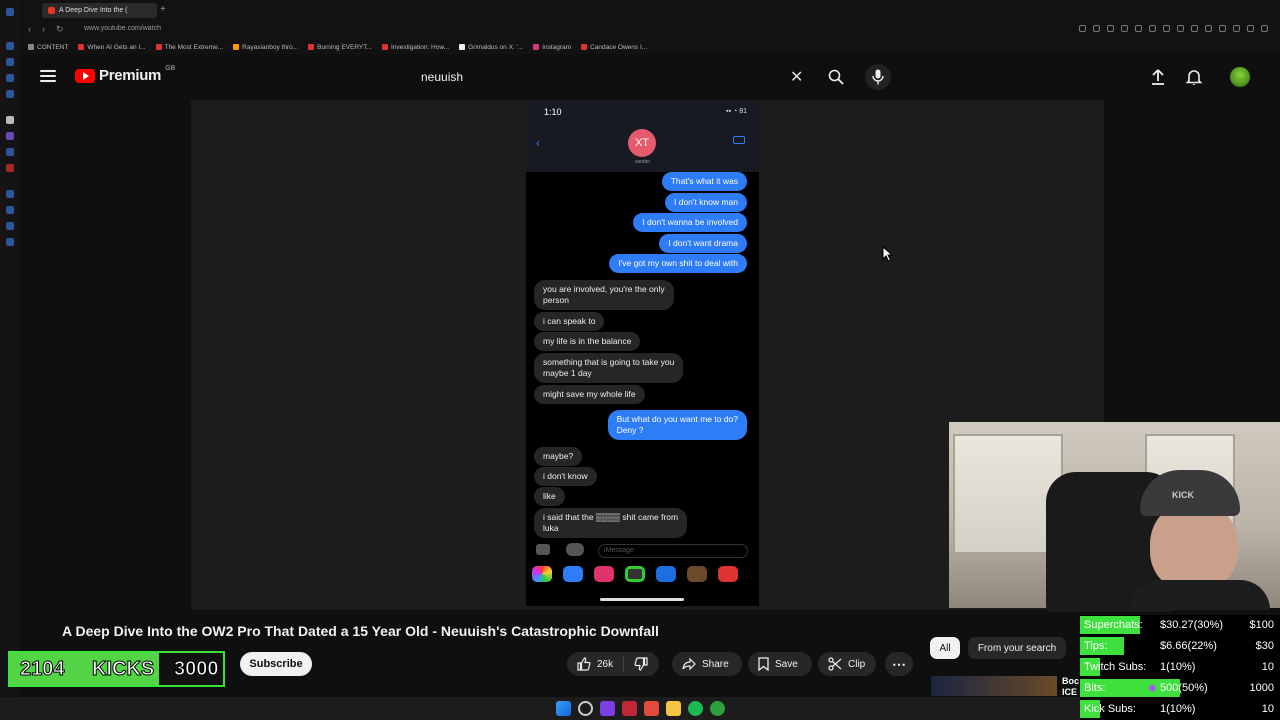  I want to click on discord-icon, so click(607, 708).